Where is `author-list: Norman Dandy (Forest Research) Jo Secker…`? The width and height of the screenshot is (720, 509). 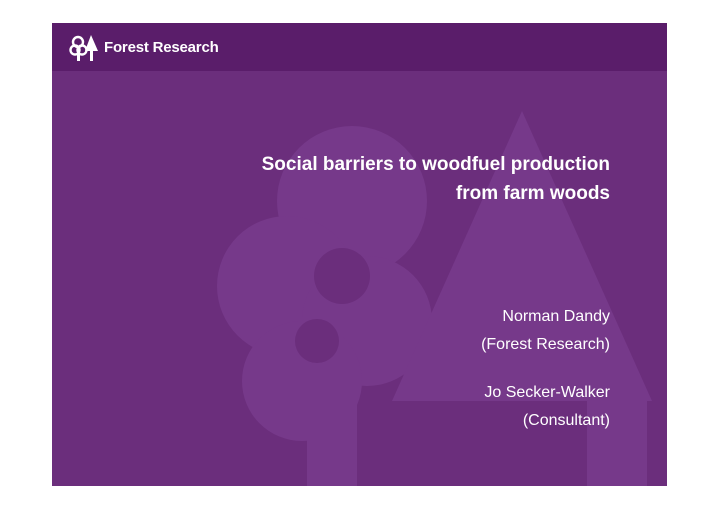
author-list: Norman Dandy (Forest Research) Jo Secker… is located at coordinates (460, 369).